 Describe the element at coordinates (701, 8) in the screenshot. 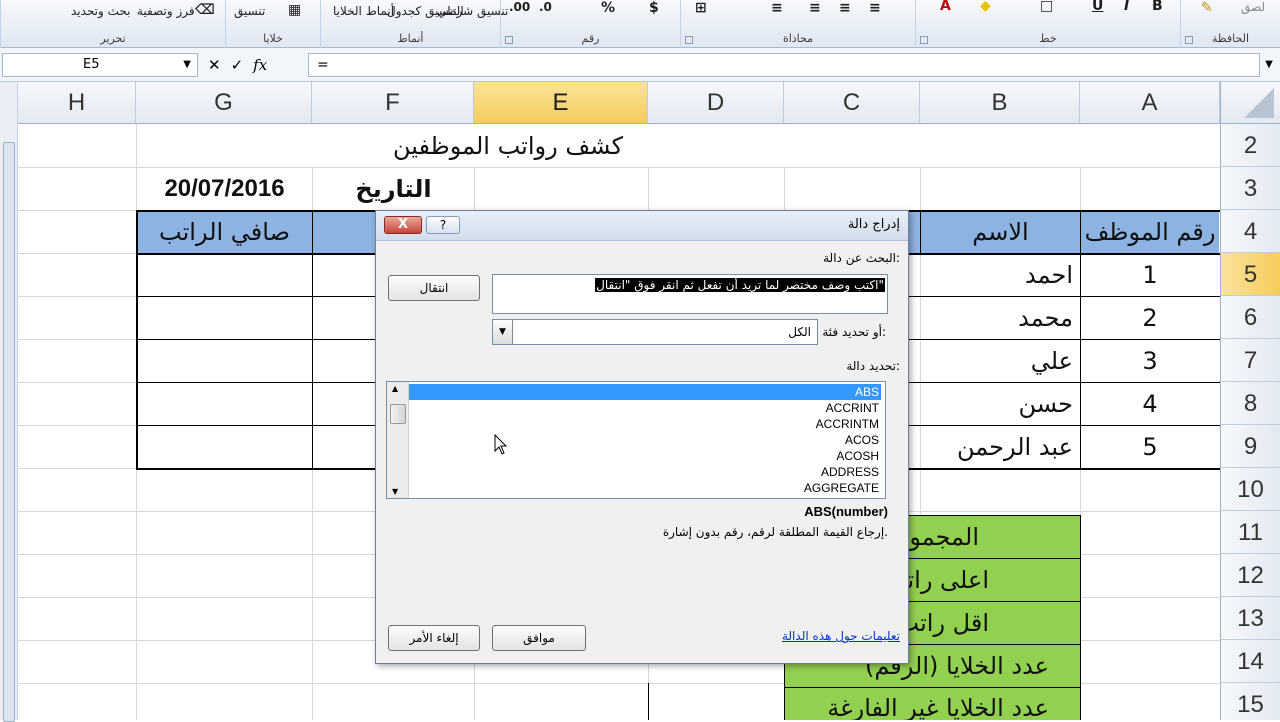

I see `merge-icon: ⊞` at that location.